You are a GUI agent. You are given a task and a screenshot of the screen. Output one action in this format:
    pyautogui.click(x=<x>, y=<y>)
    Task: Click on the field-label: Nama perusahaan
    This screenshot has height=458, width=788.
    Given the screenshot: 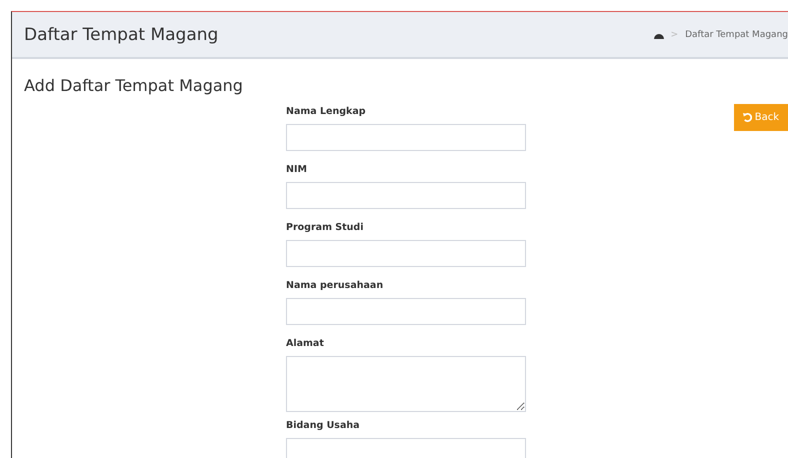 What is the action you would take?
    pyautogui.click(x=335, y=286)
    